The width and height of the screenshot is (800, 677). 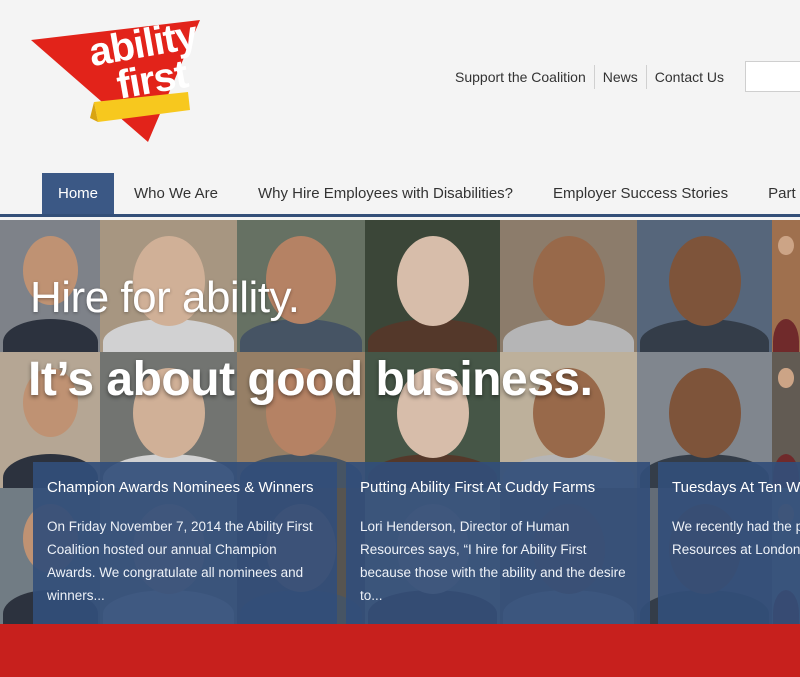 What do you see at coordinates (185, 488) in the screenshot?
I see `card-title: Champion Awards Nominees & Winners` at bounding box center [185, 488].